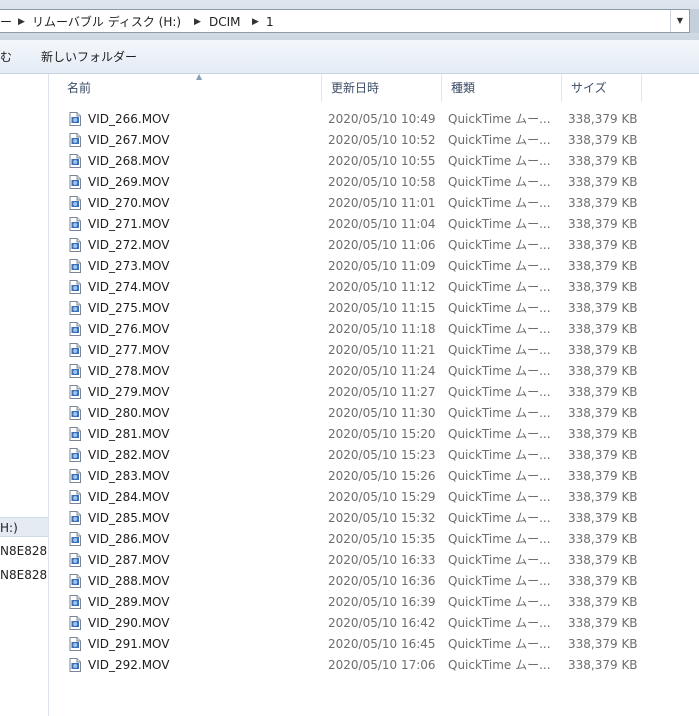  Describe the element at coordinates (345, 21) in the screenshot. I see `address-bar: ー ▶ リムーバブル ディスク (H:) ▶ DCIM ▶ 1 ▼` at that location.